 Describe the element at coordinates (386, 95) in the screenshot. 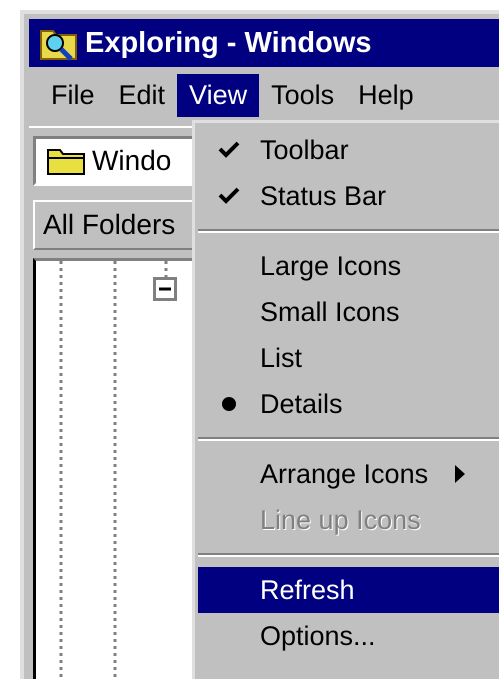

I see `menu-title: Help` at that location.